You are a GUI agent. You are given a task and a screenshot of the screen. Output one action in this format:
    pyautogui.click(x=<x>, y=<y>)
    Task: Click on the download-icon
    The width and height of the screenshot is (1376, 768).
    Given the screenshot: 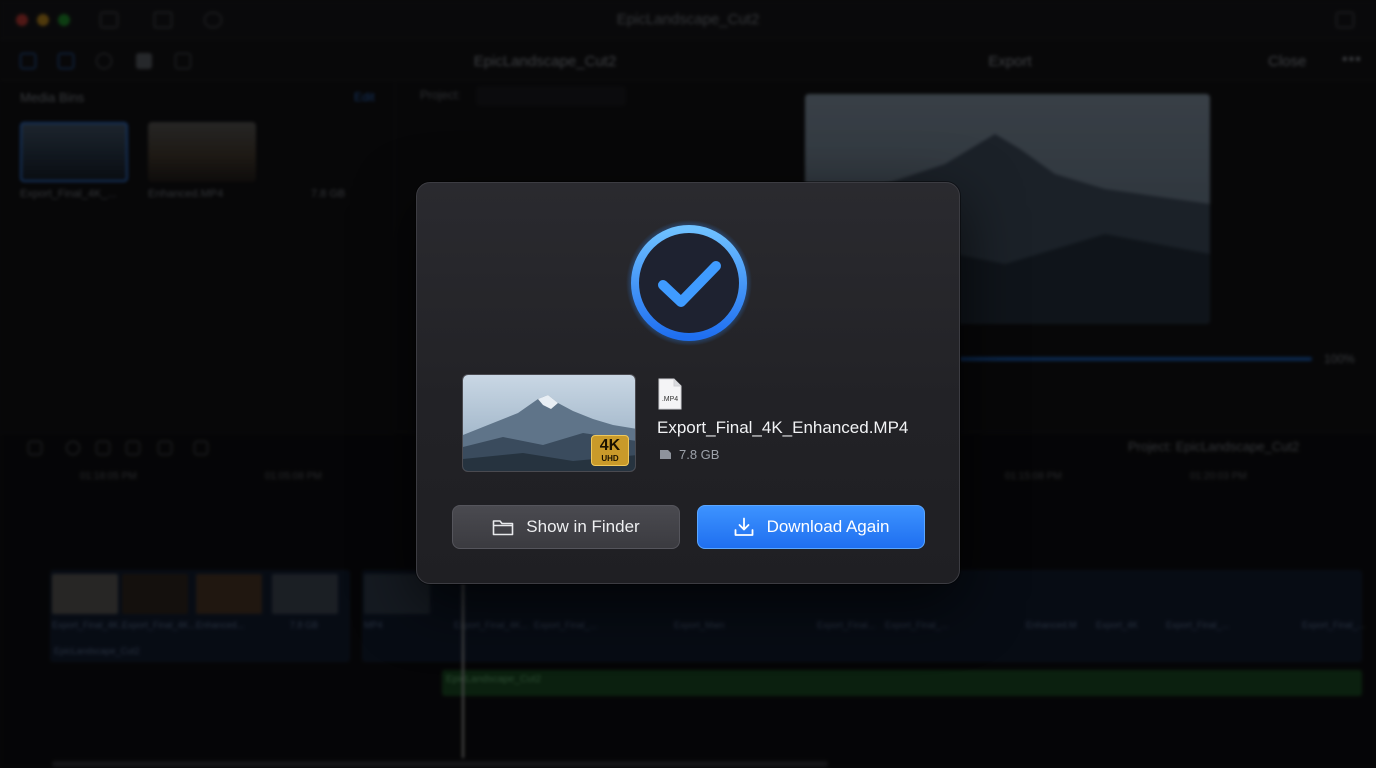 What is the action you would take?
    pyautogui.click(x=743, y=526)
    